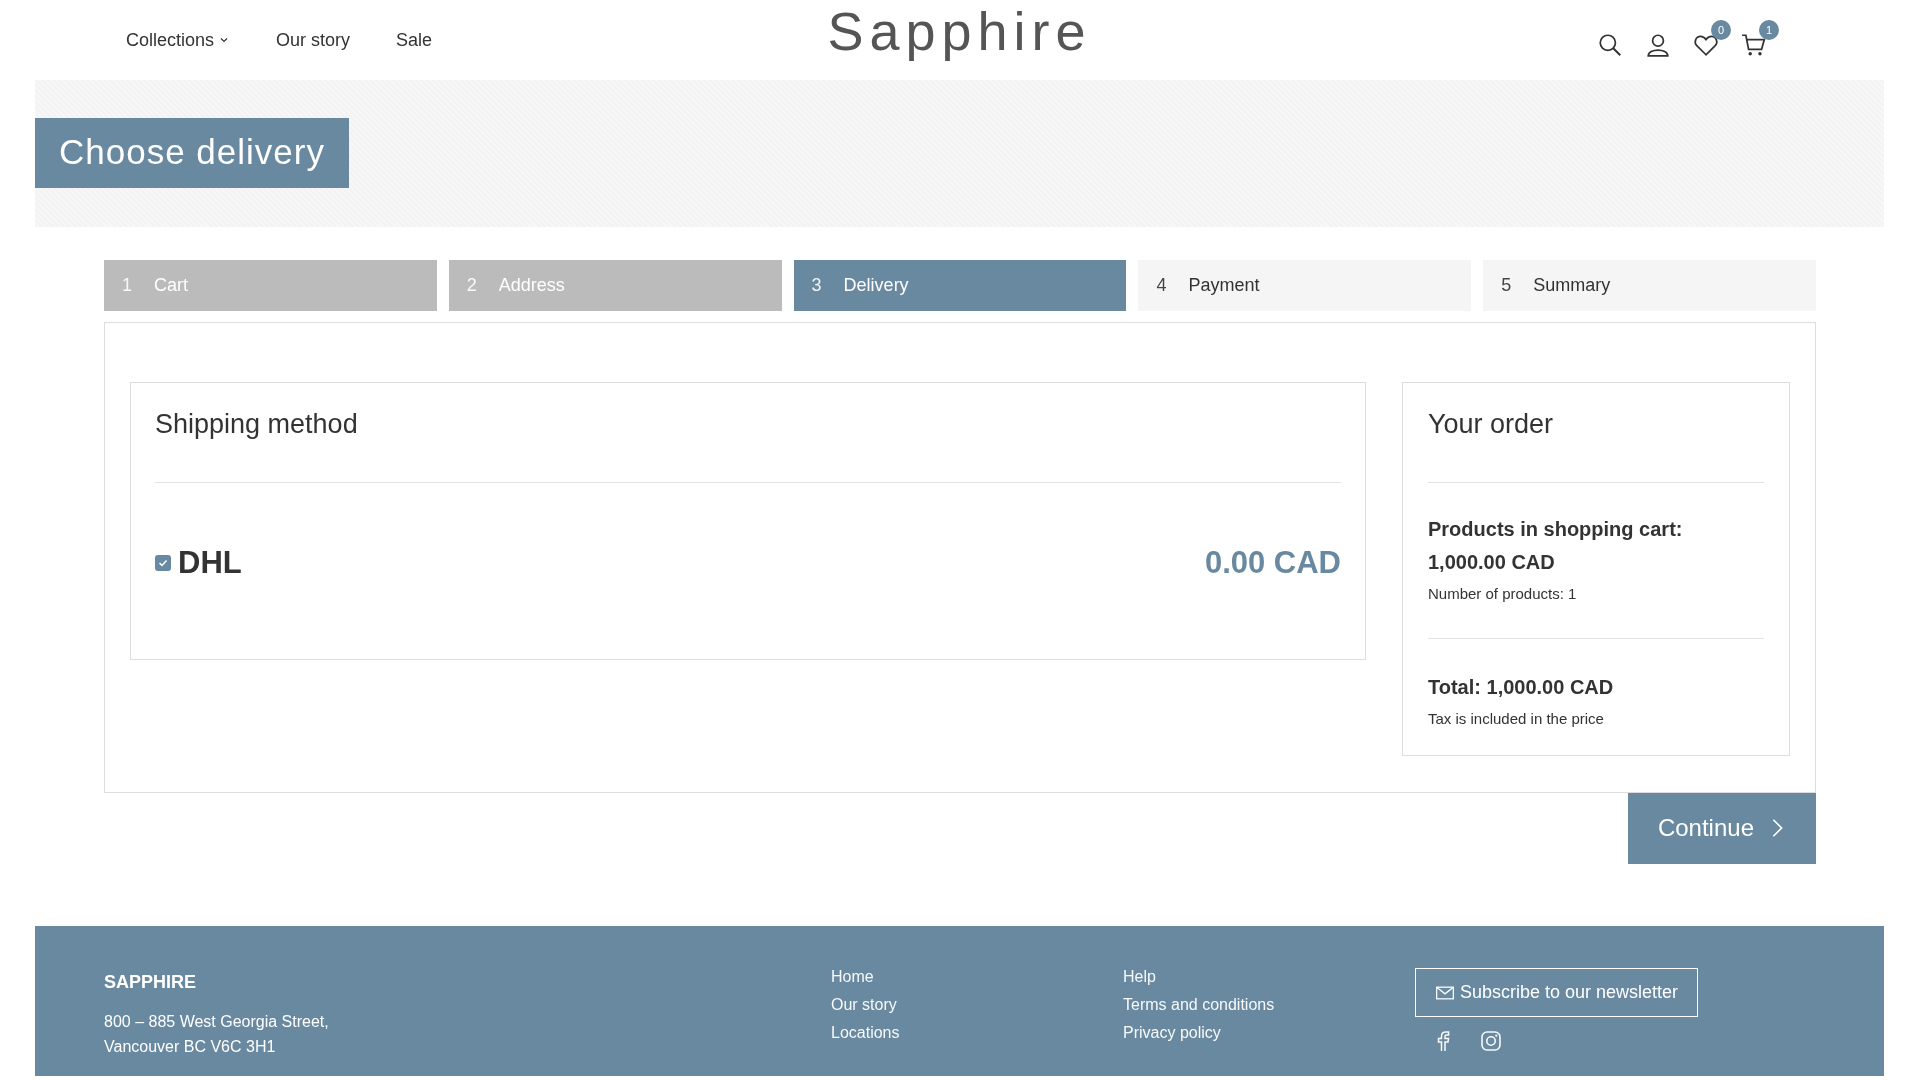 The width and height of the screenshot is (1919, 1080). I want to click on count-badge: 1, so click(1769, 30).